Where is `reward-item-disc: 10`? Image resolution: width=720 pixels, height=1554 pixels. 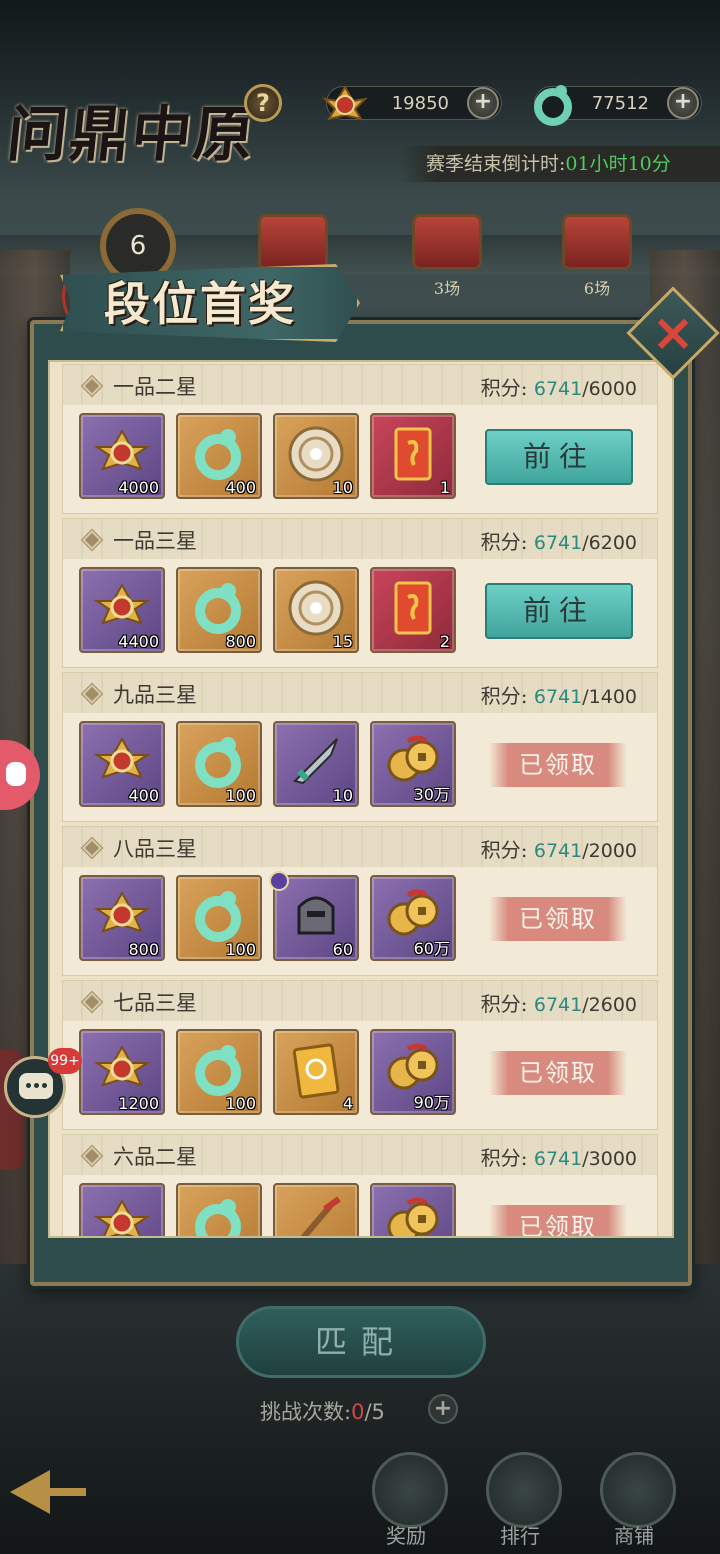
reward-item-disc: 10 is located at coordinates (316, 456).